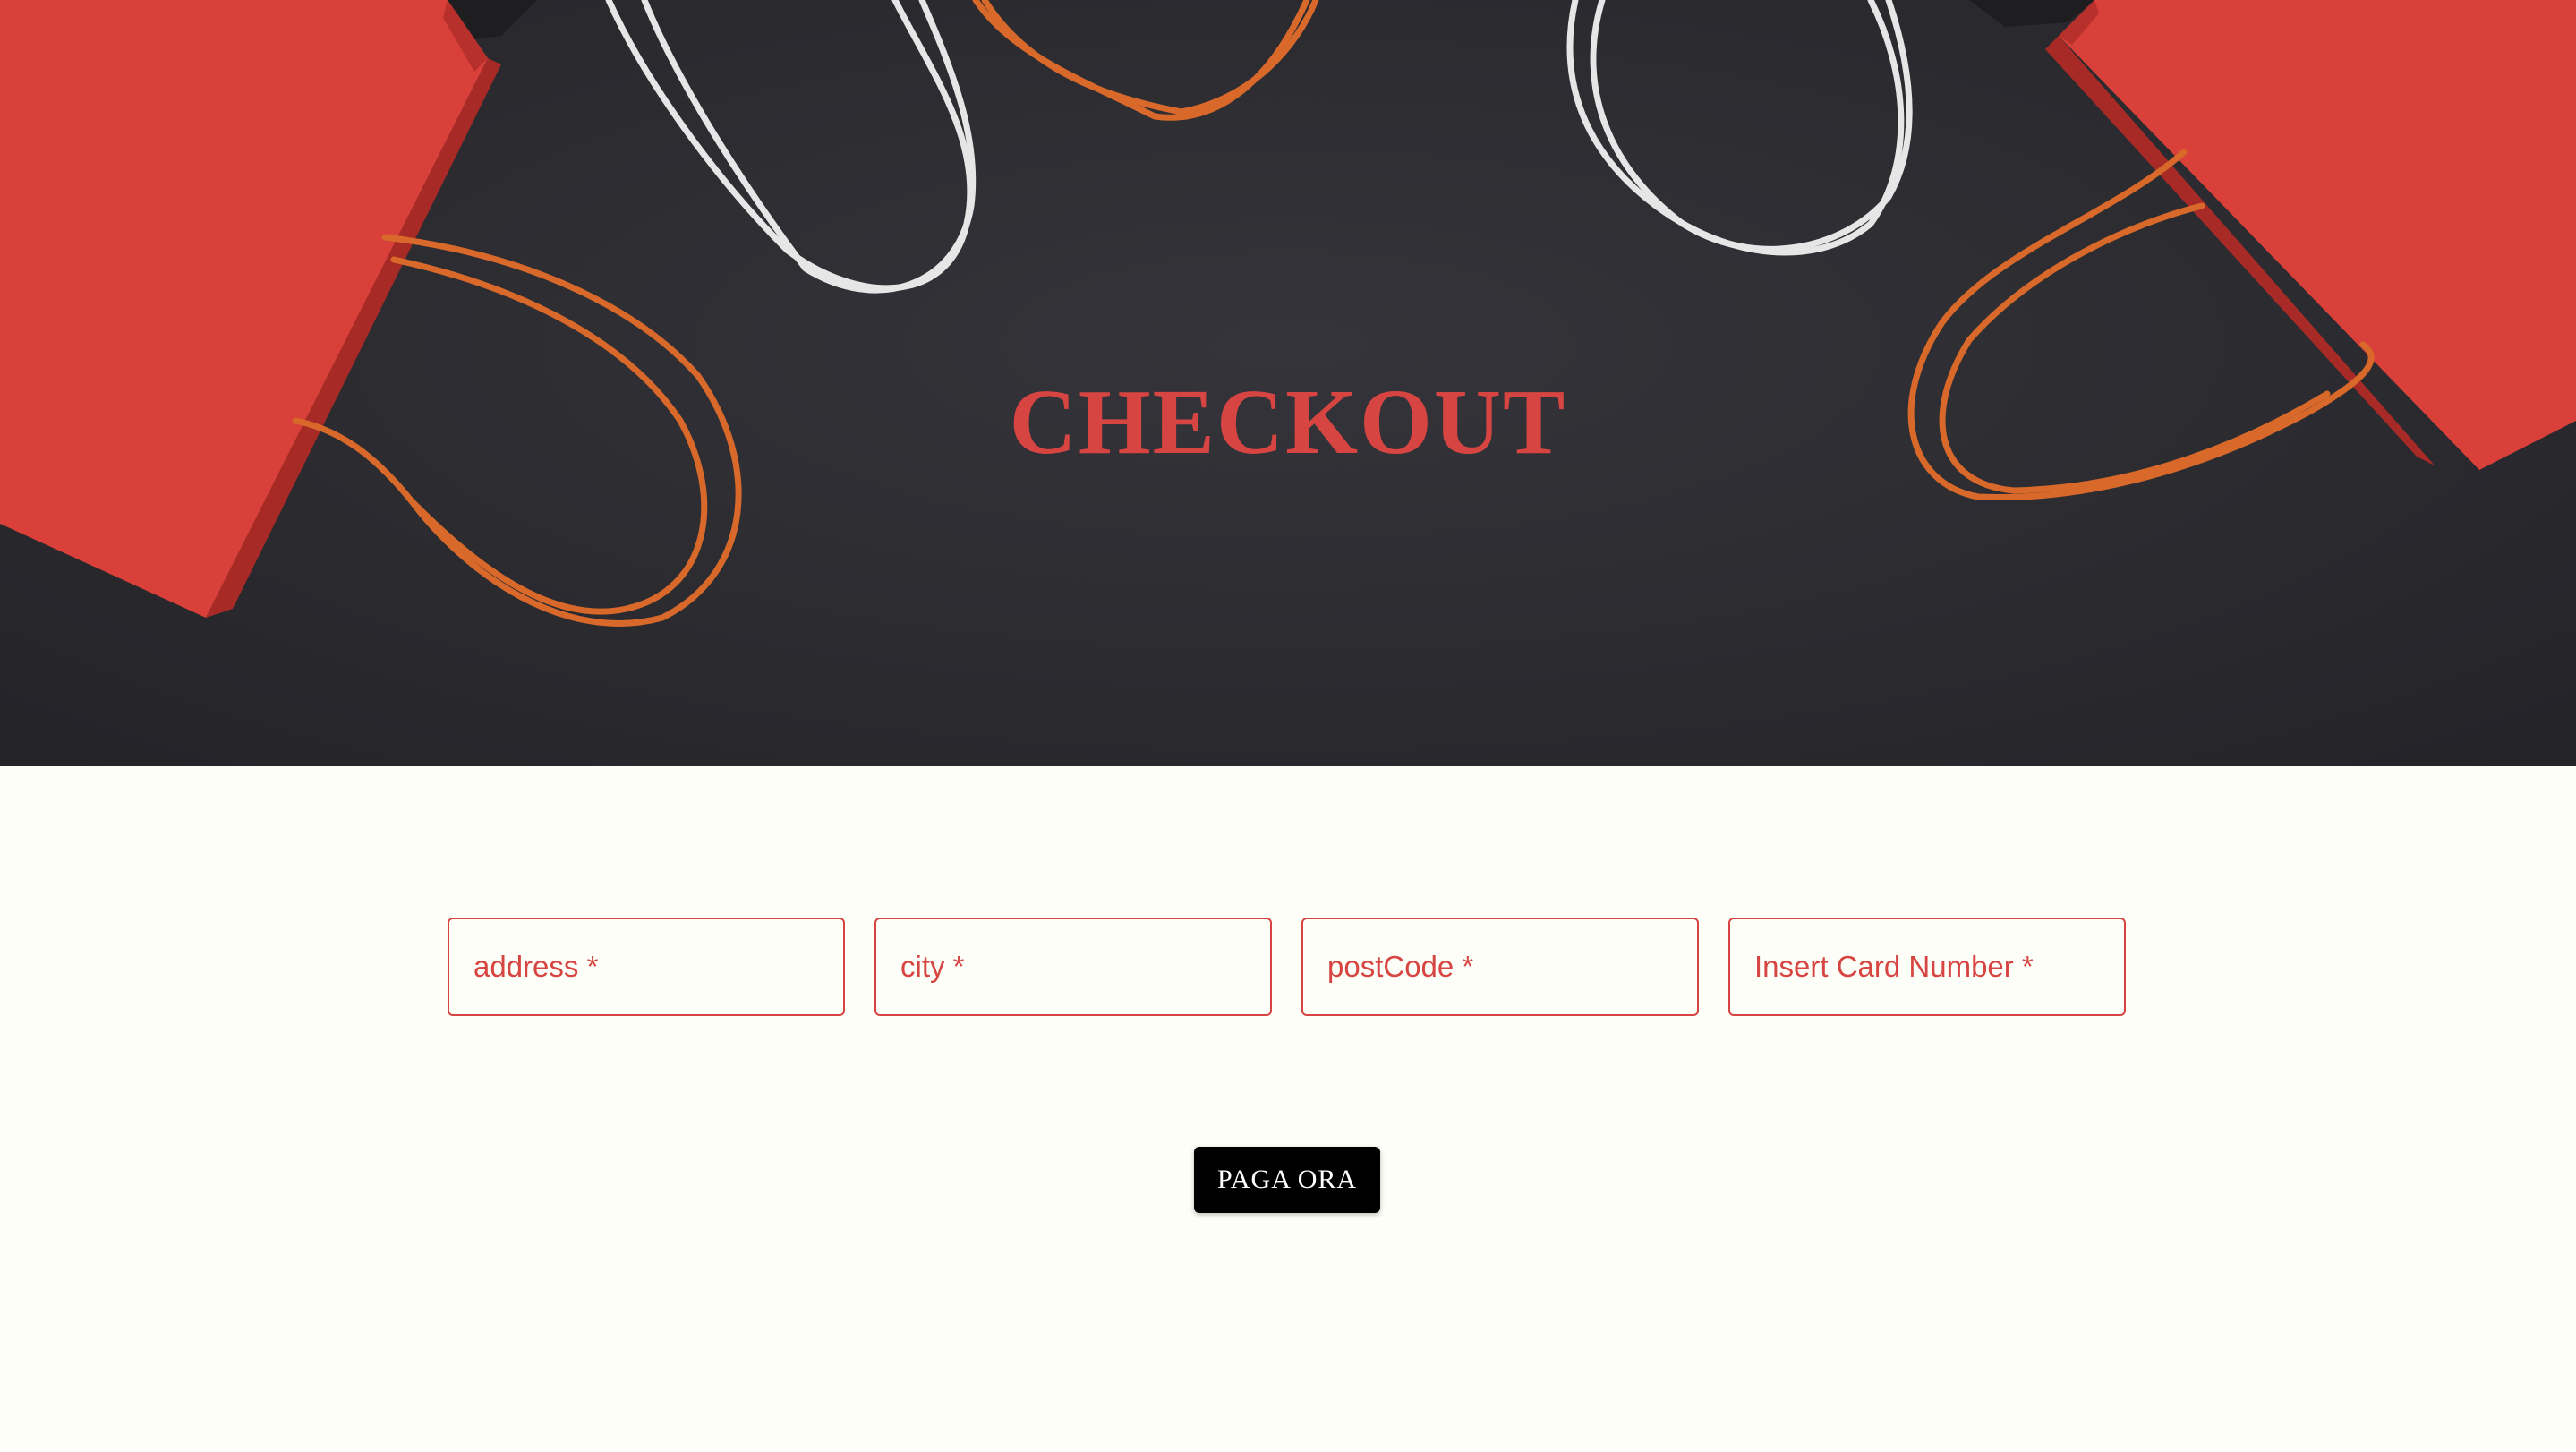 The width and height of the screenshot is (2576, 1452). What do you see at coordinates (1739, 128) in the screenshot?
I see `white-handles-right` at bounding box center [1739, 128].